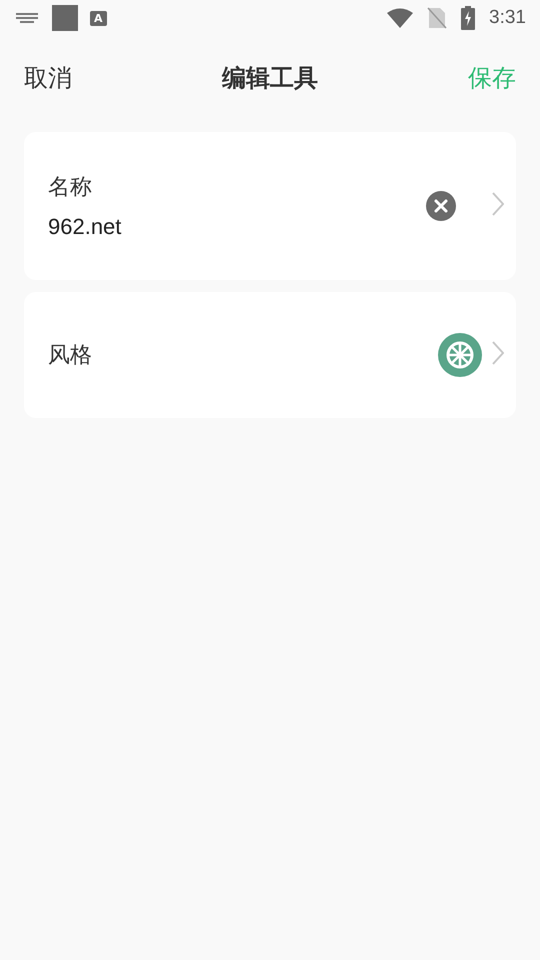  I want to click on cancel-button: 取消, so click(48, 78).